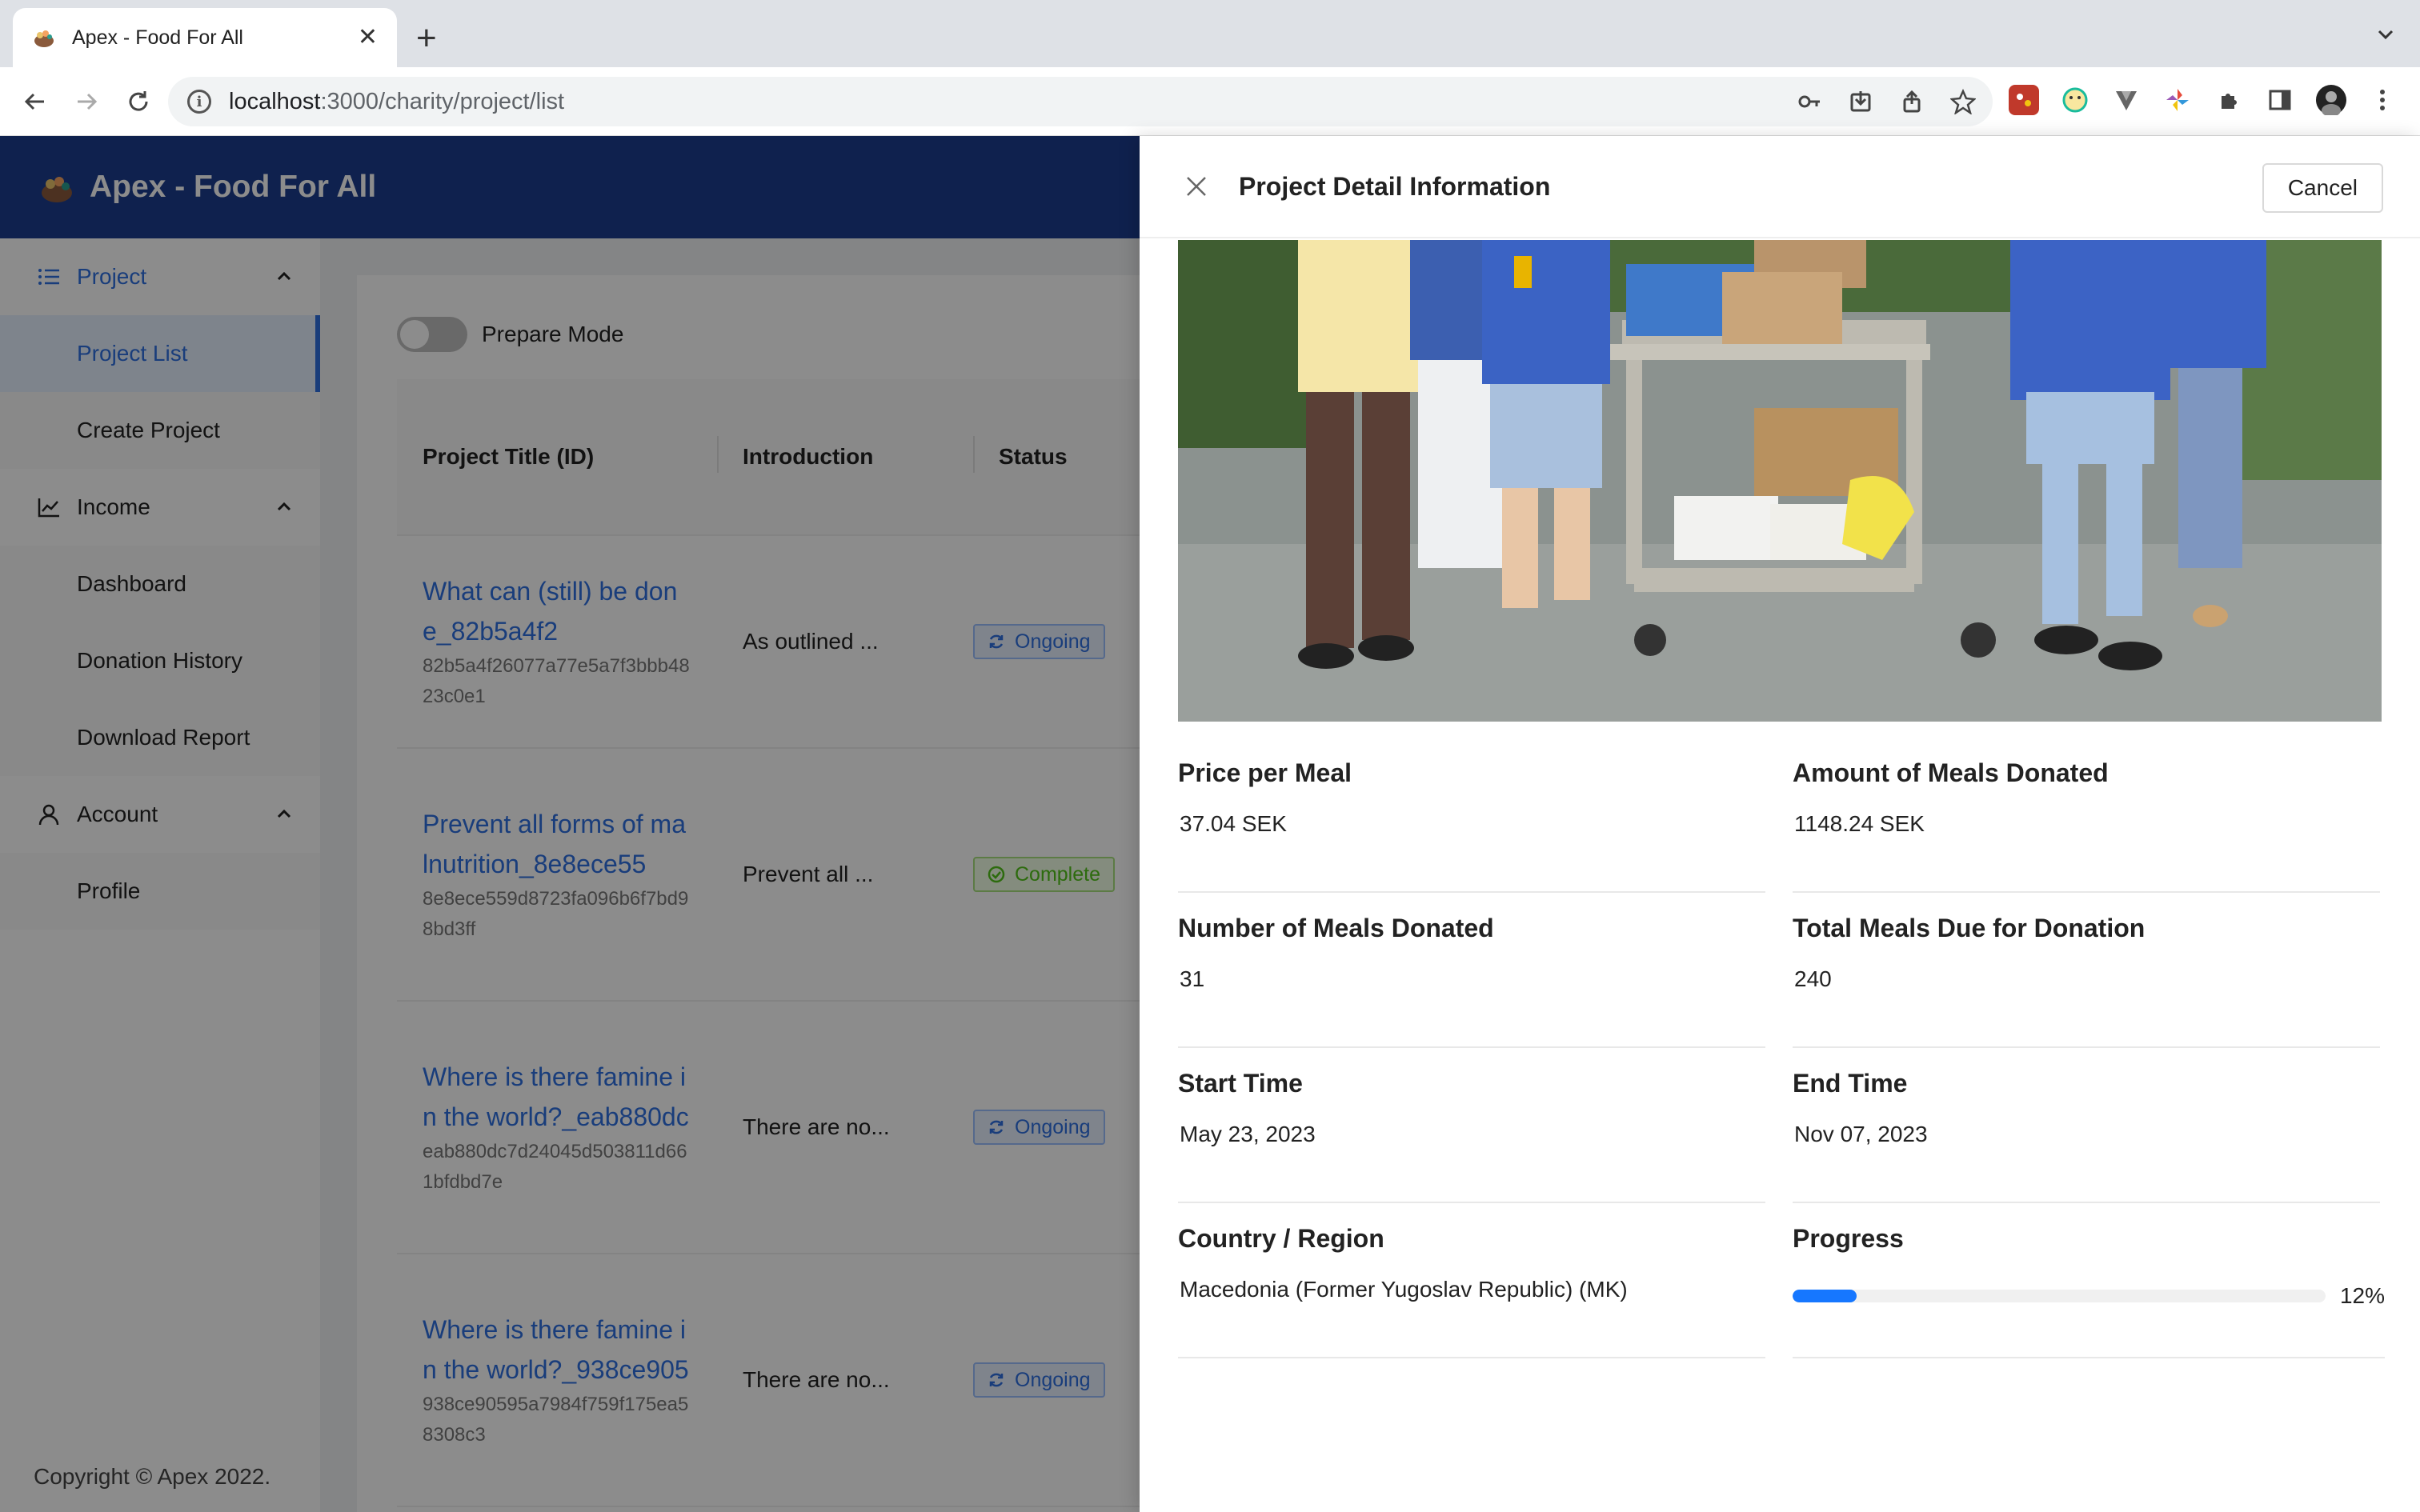 The image size is (2420, 1512). I want to click on field-progress: Progress 12%, so click(2089, 1288).